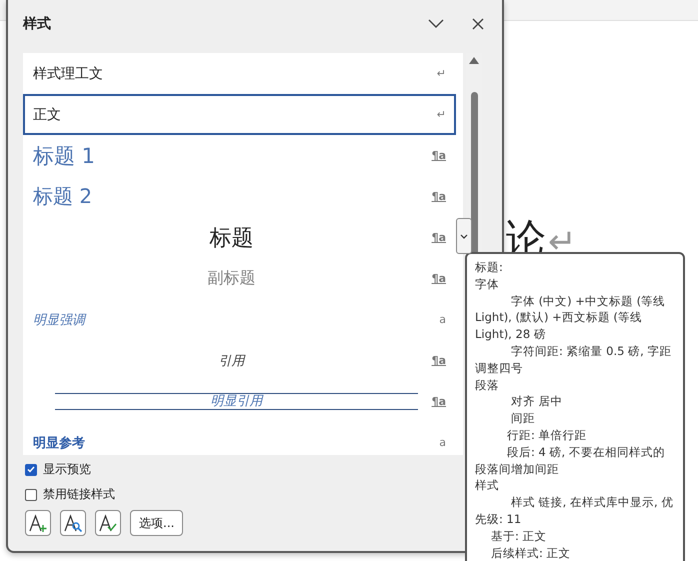  What do you see at coordinates (487, 385) in the screenshot?
I see `tooltip-line: 段落` at bounding box center [487, 385].